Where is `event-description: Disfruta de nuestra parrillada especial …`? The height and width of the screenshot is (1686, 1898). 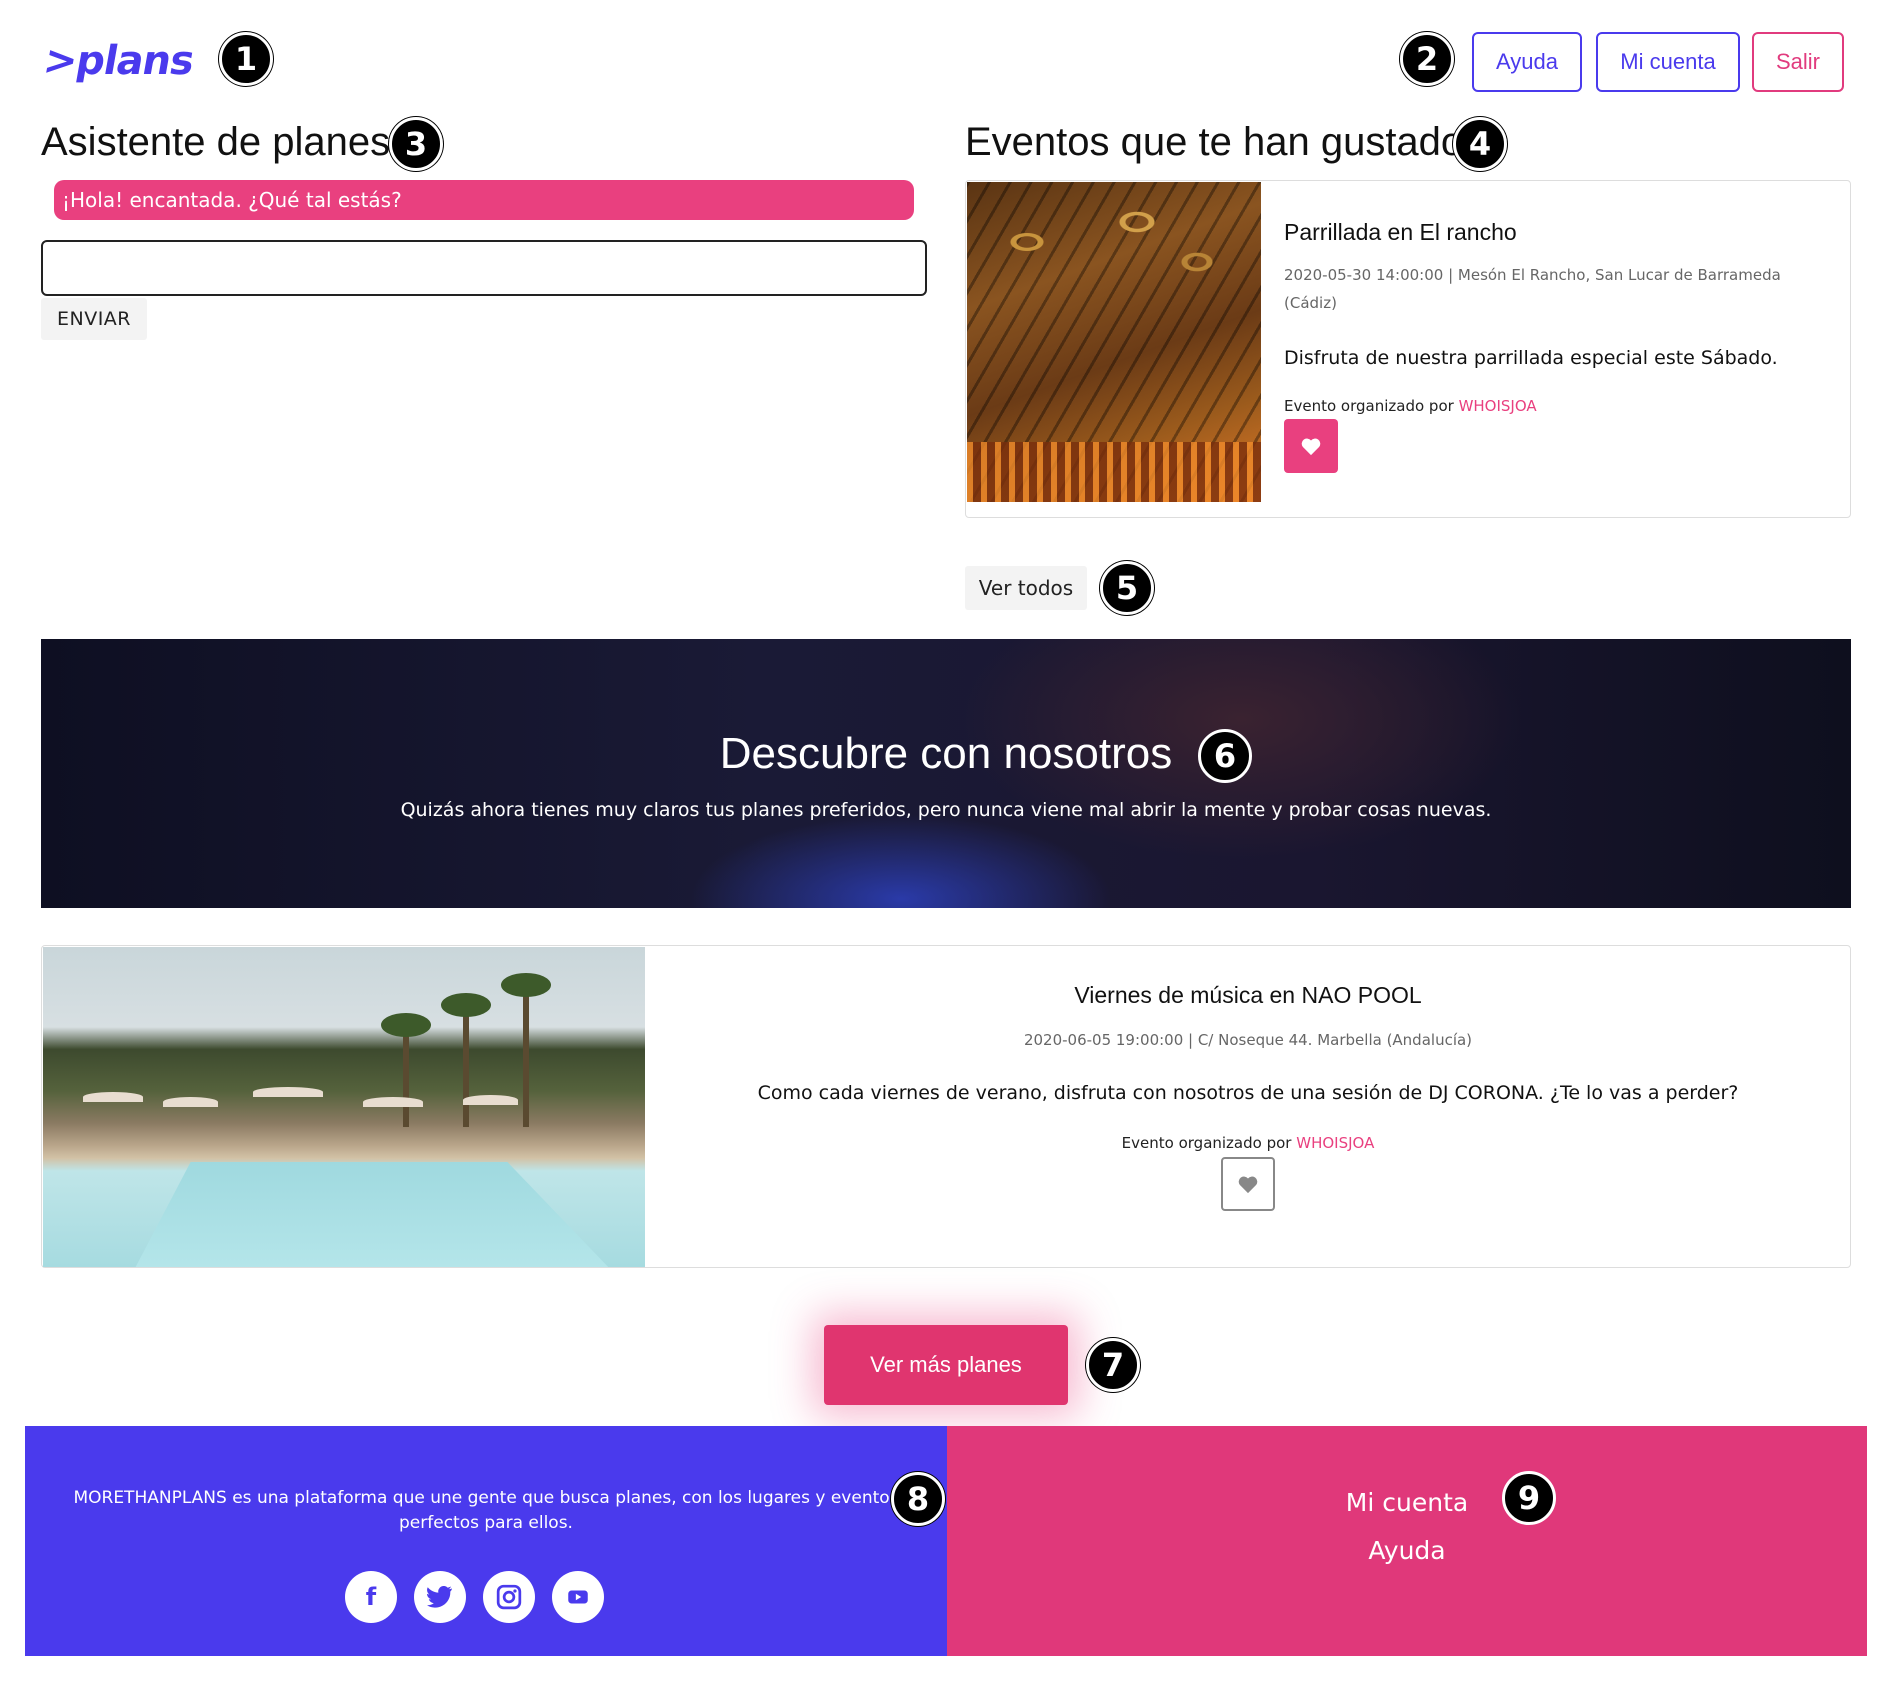 event-description: Disfruta de nuestra parrillada especial … is located at coordinates (1531, 358).